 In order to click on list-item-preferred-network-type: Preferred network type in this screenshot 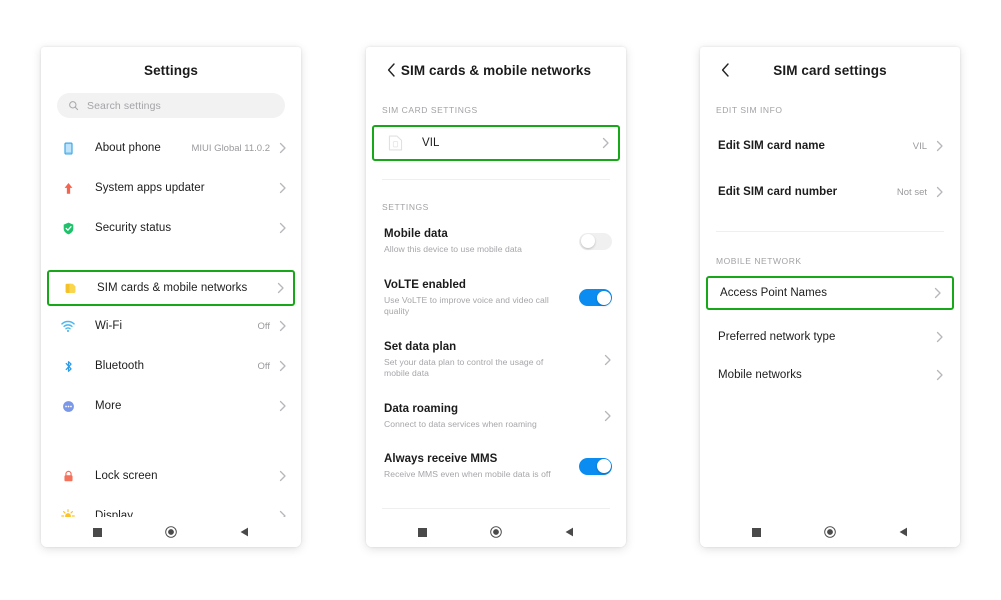, I will do `click(830, 337)`.